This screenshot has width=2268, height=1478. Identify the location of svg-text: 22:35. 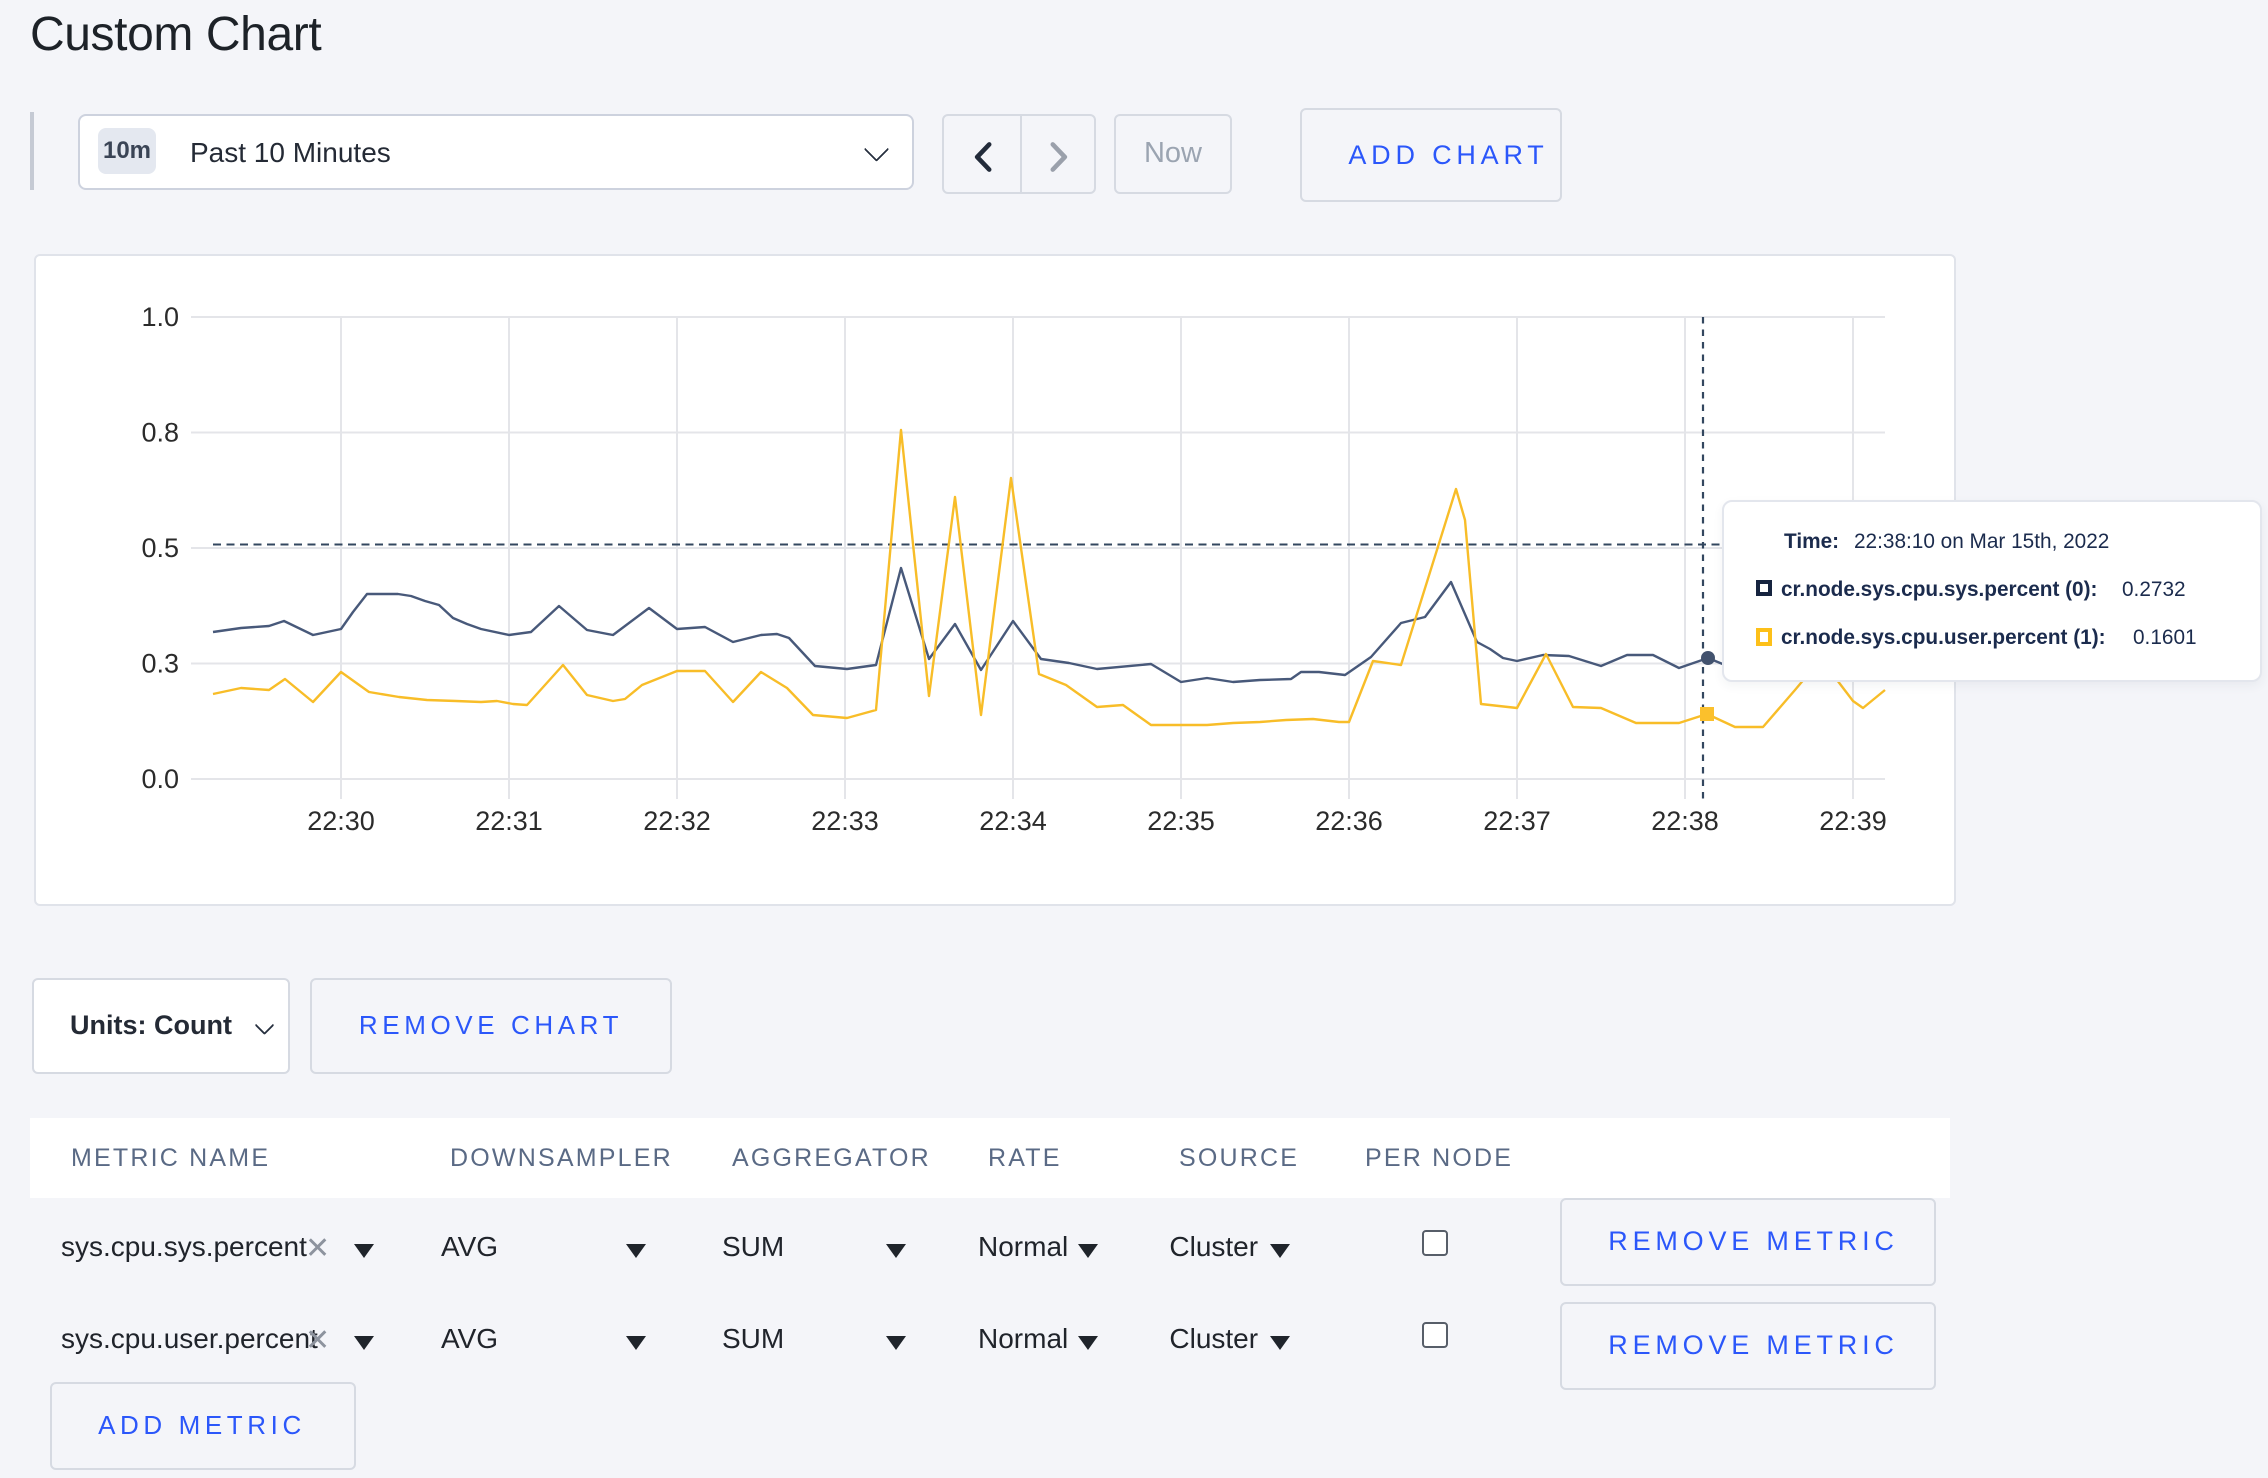
(1180, 820).